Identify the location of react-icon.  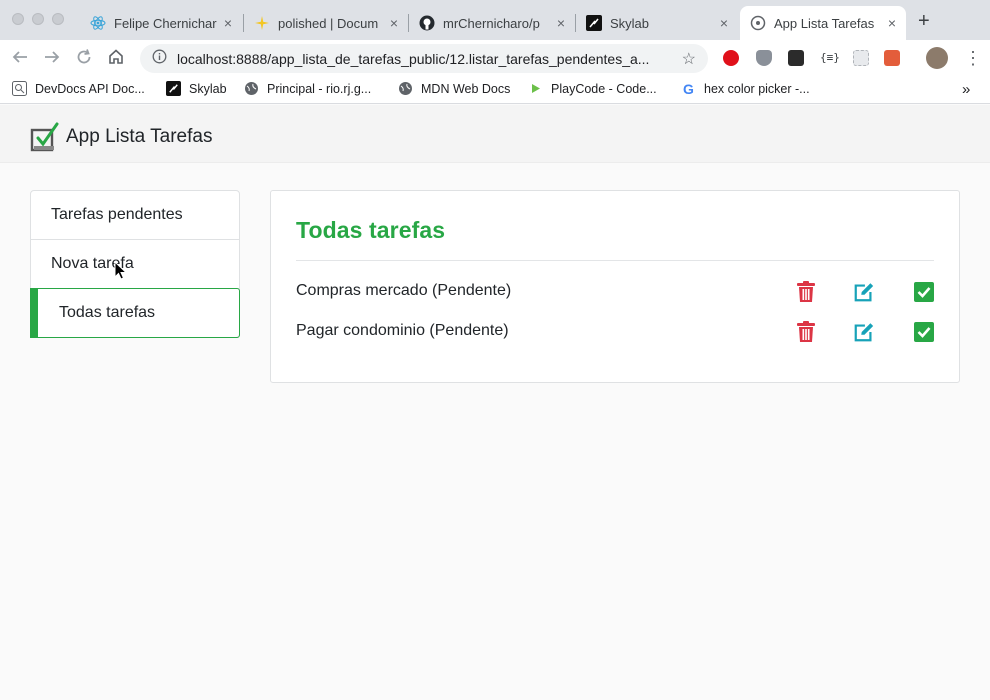
(98, 23).